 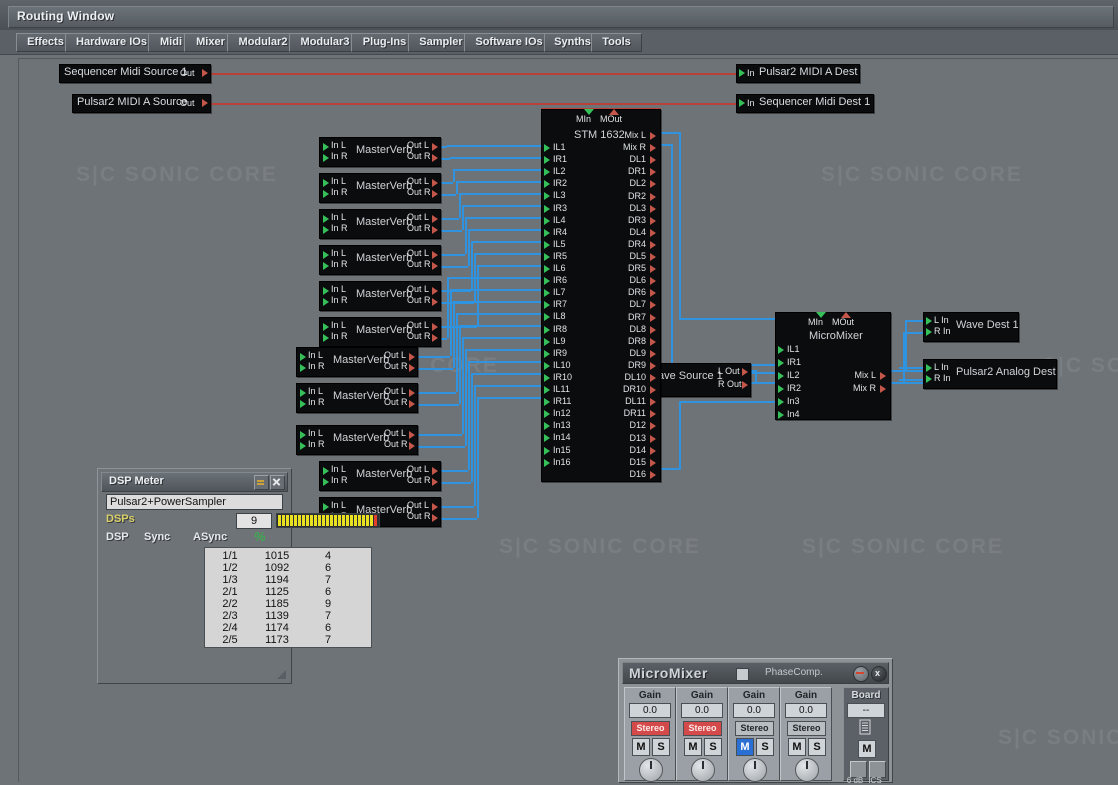 I want to click on module-midi-dest: In Sequencer Midi Dest 1, so click(x=805, y=103).